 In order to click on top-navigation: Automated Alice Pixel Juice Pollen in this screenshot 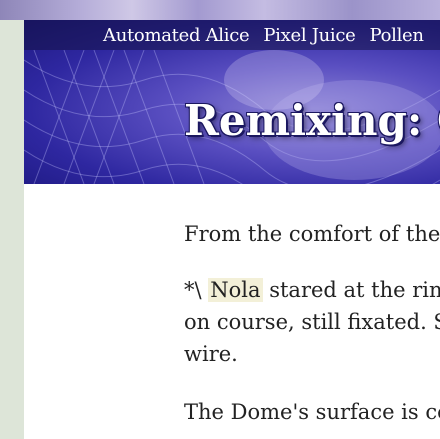, I will do `click(232, 35)`.